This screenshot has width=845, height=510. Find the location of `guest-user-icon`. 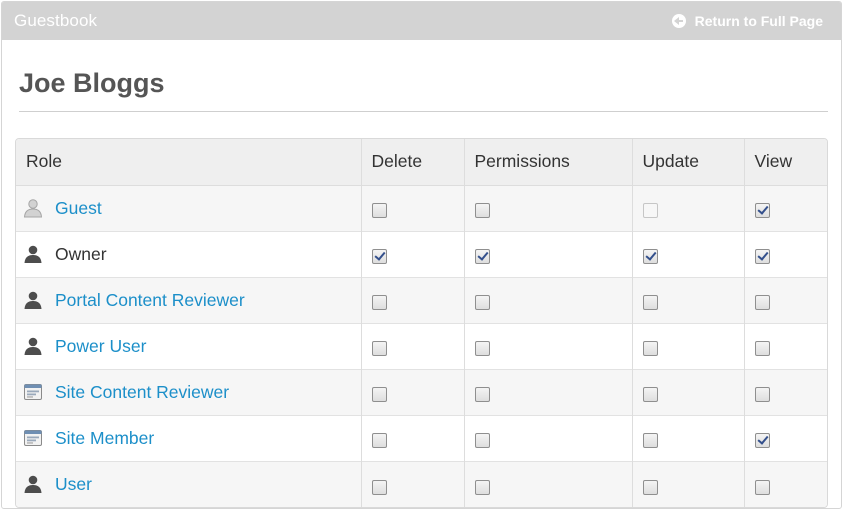

guest-user-icon is located at coordinates (33, 208).